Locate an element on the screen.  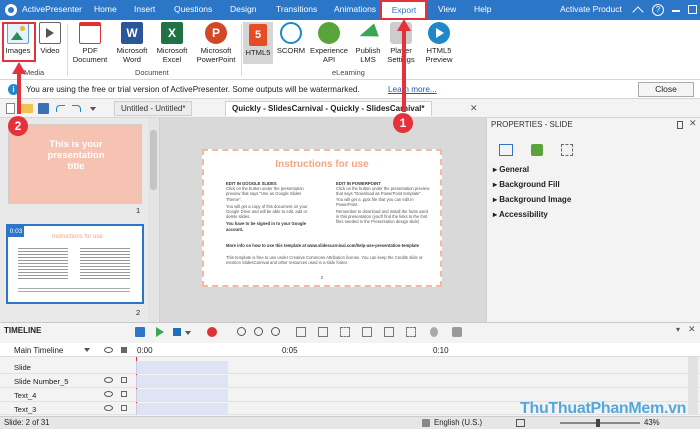
maximize-icon is located at coordinates (692, 9).